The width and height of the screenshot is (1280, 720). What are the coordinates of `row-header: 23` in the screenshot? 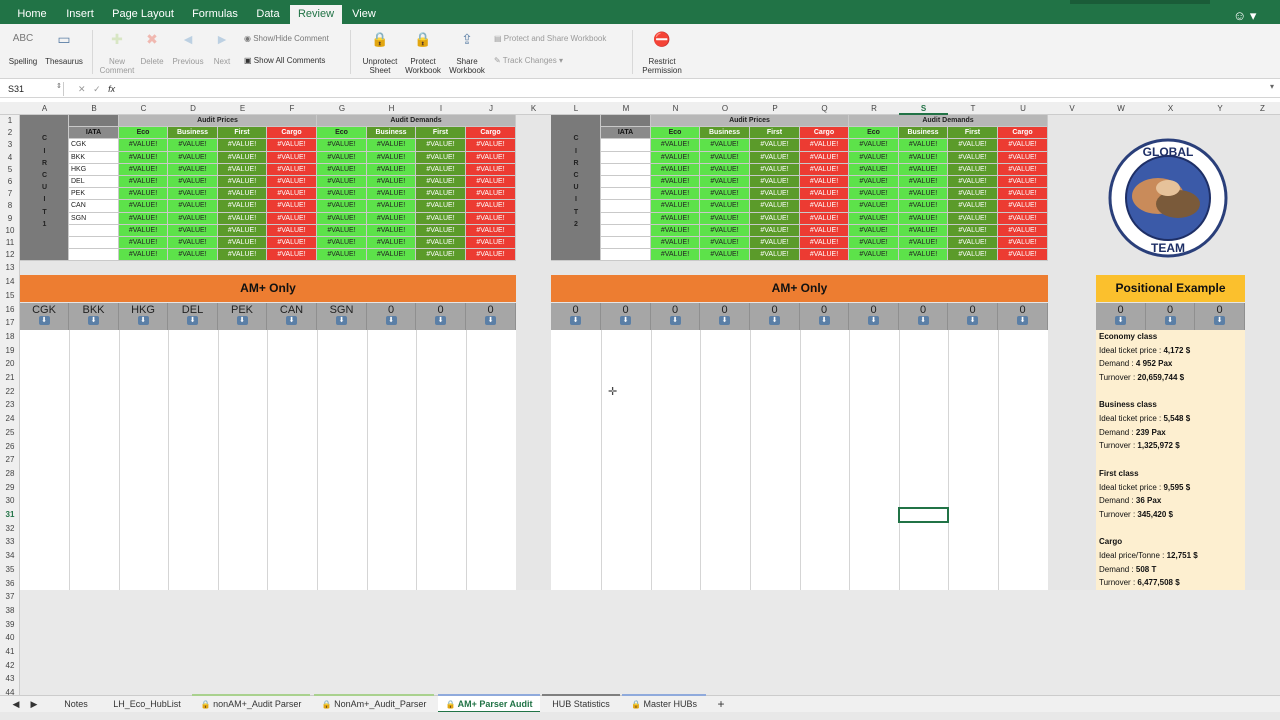 It's located at (10, 405).